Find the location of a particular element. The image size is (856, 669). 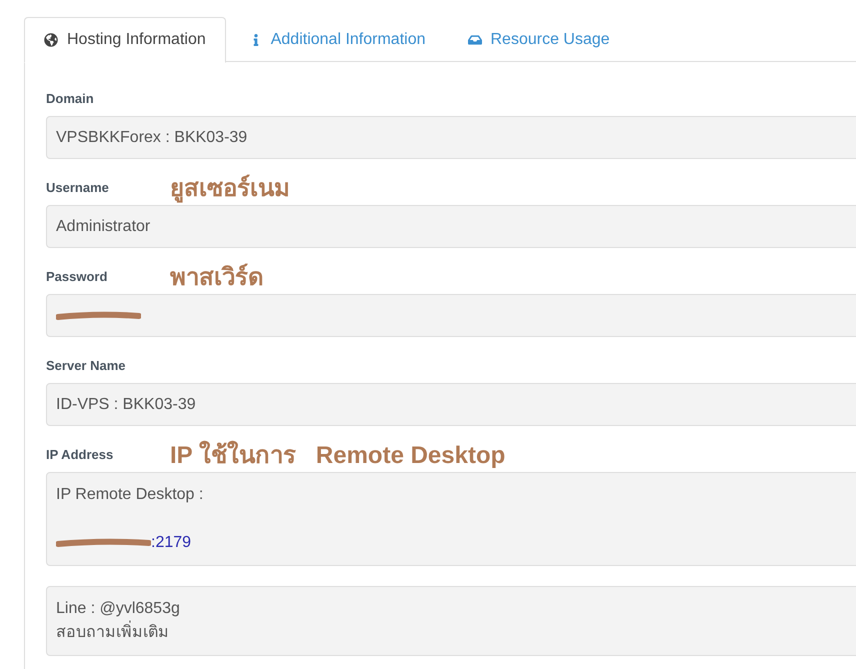

tab: Hosting Information is located at coordinates (125, 40).